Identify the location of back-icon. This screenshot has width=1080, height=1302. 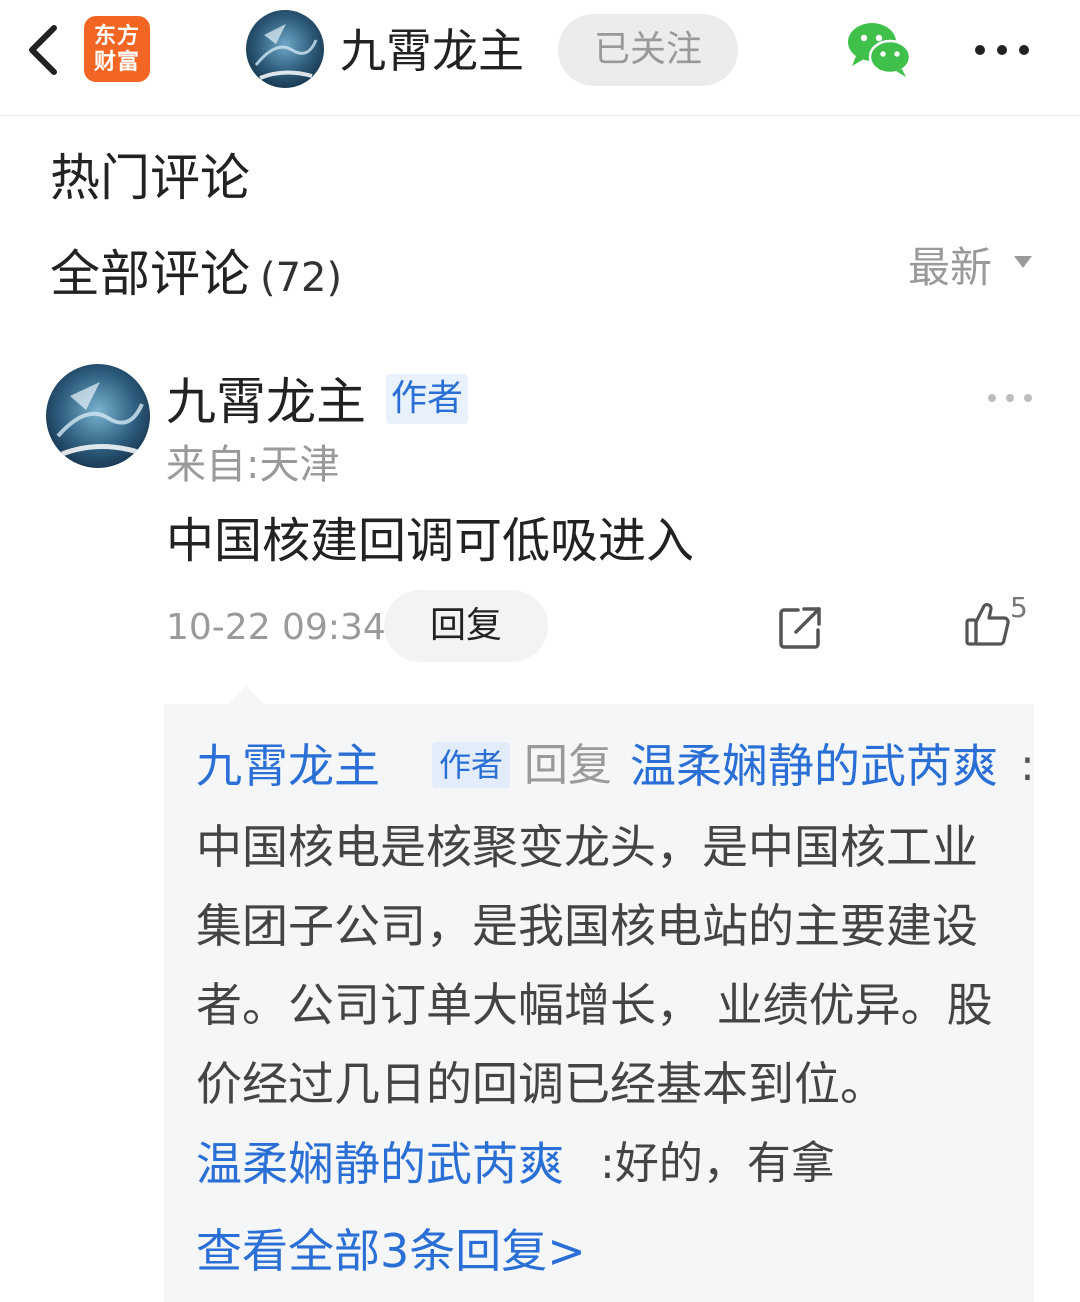
(44, 50).